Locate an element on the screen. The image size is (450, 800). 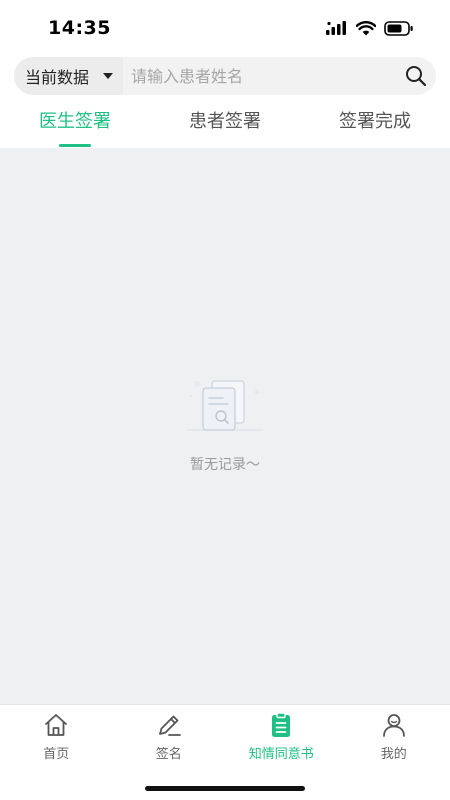
battery-icon is located at coordinates (398, 28).